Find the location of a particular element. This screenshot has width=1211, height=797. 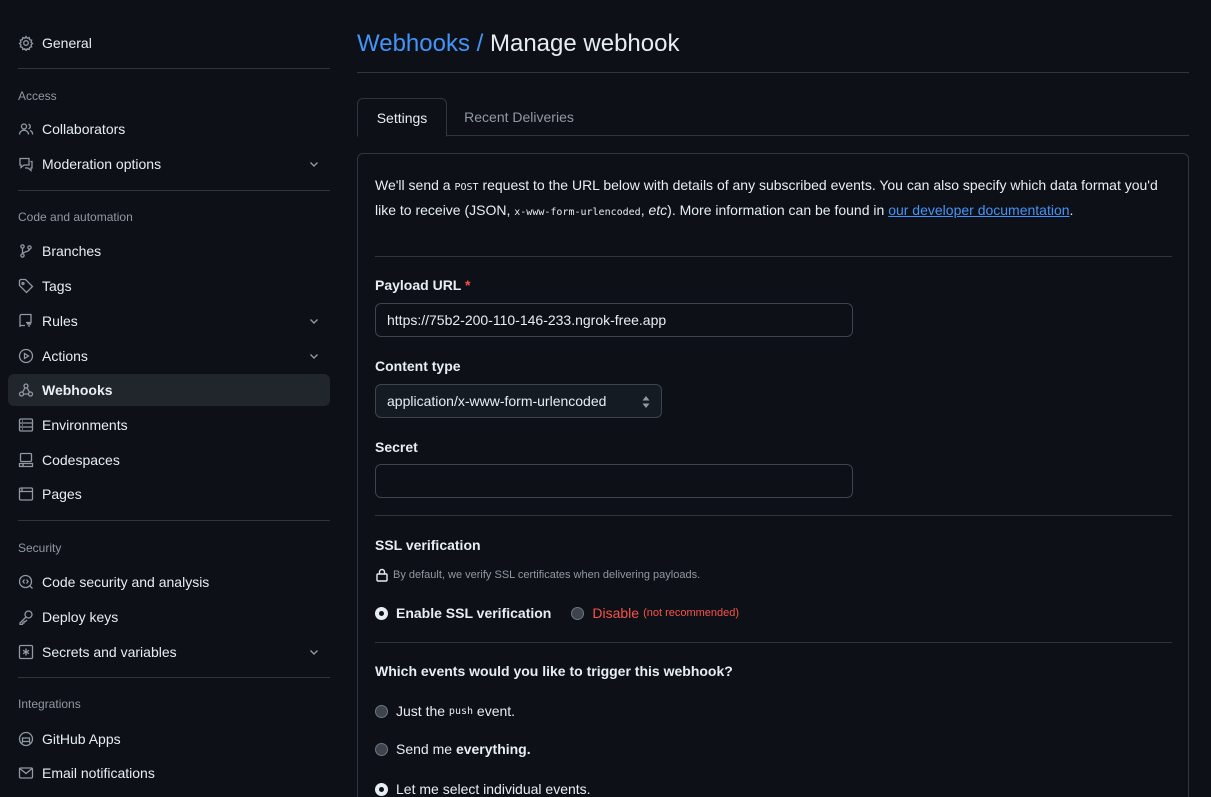

sidebar-item-label: General is located at coordinates (67, 43).